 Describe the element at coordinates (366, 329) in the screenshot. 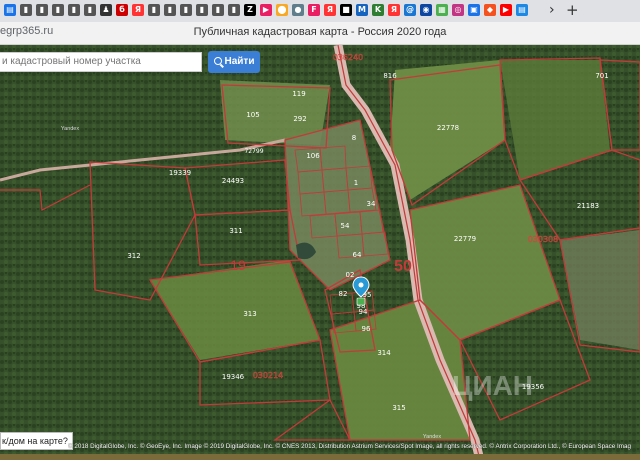

I see `parcel-label: 96` at that location.